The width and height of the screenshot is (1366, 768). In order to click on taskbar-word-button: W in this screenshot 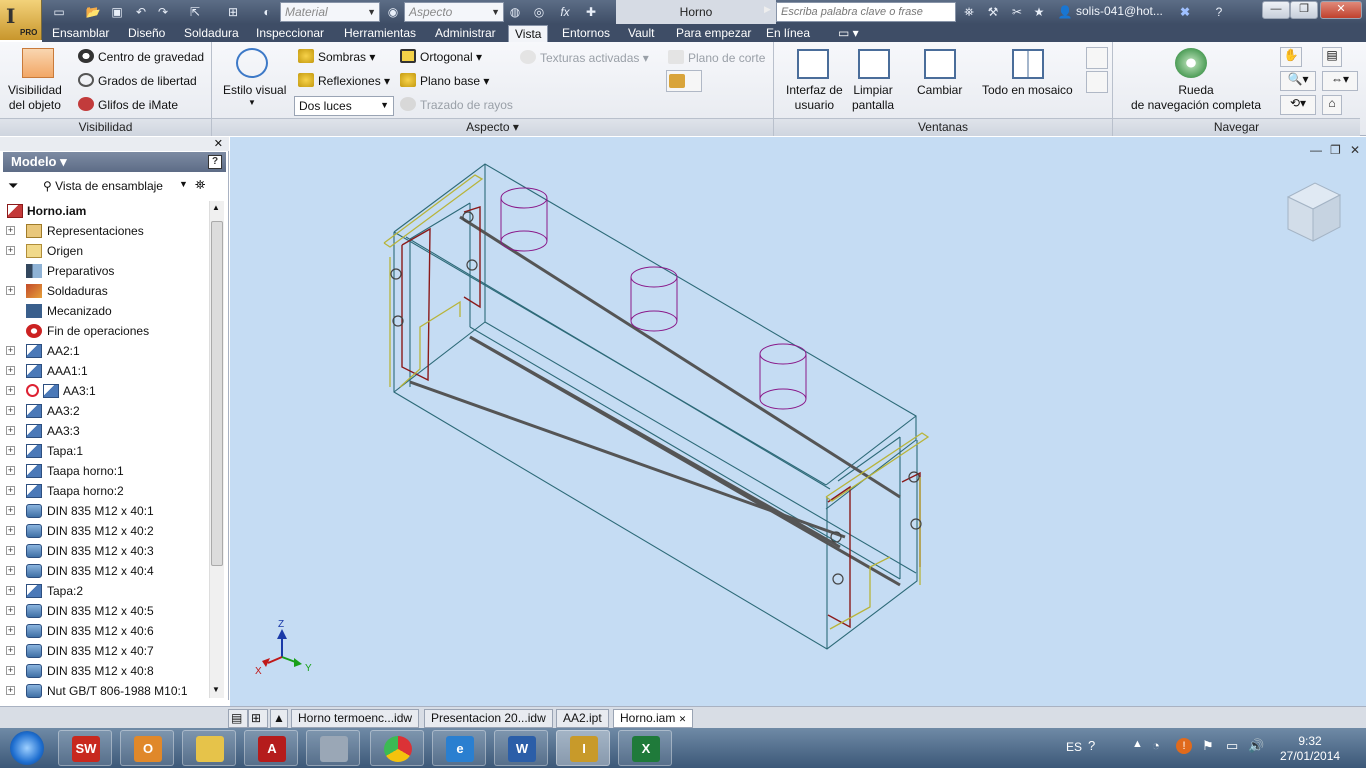, I will do `click(521, 748)`.